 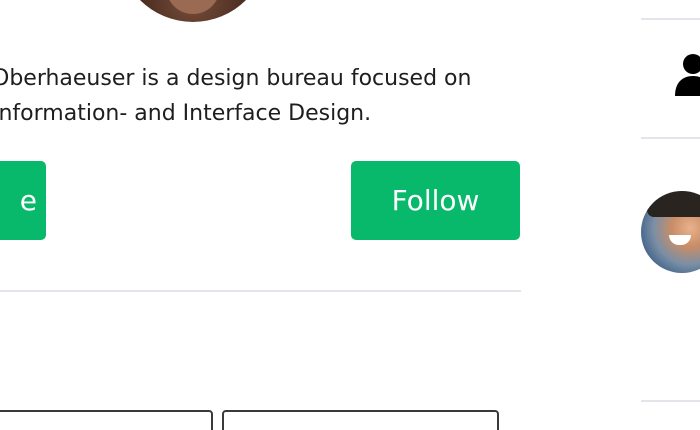 What do you see at coordinates (670, 232) in the screenshot?
I see `sidebar-user-avatar` at bounding box center [670, 232].